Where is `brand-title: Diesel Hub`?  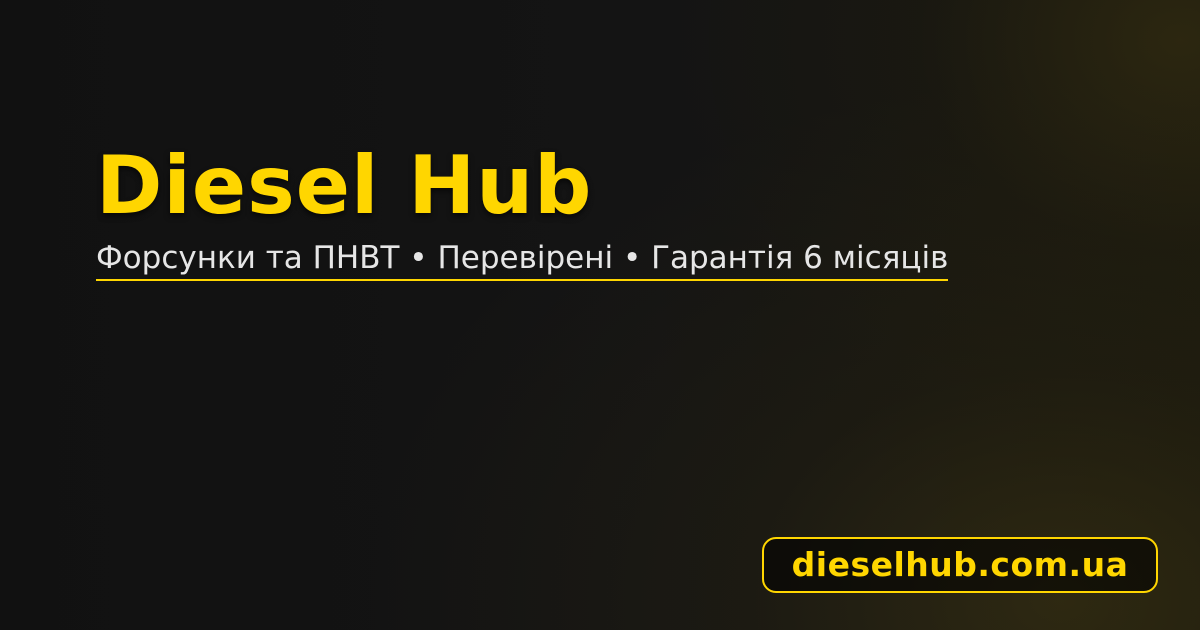
brand-title: Diesel Hub is located at coordinates (344, 185).